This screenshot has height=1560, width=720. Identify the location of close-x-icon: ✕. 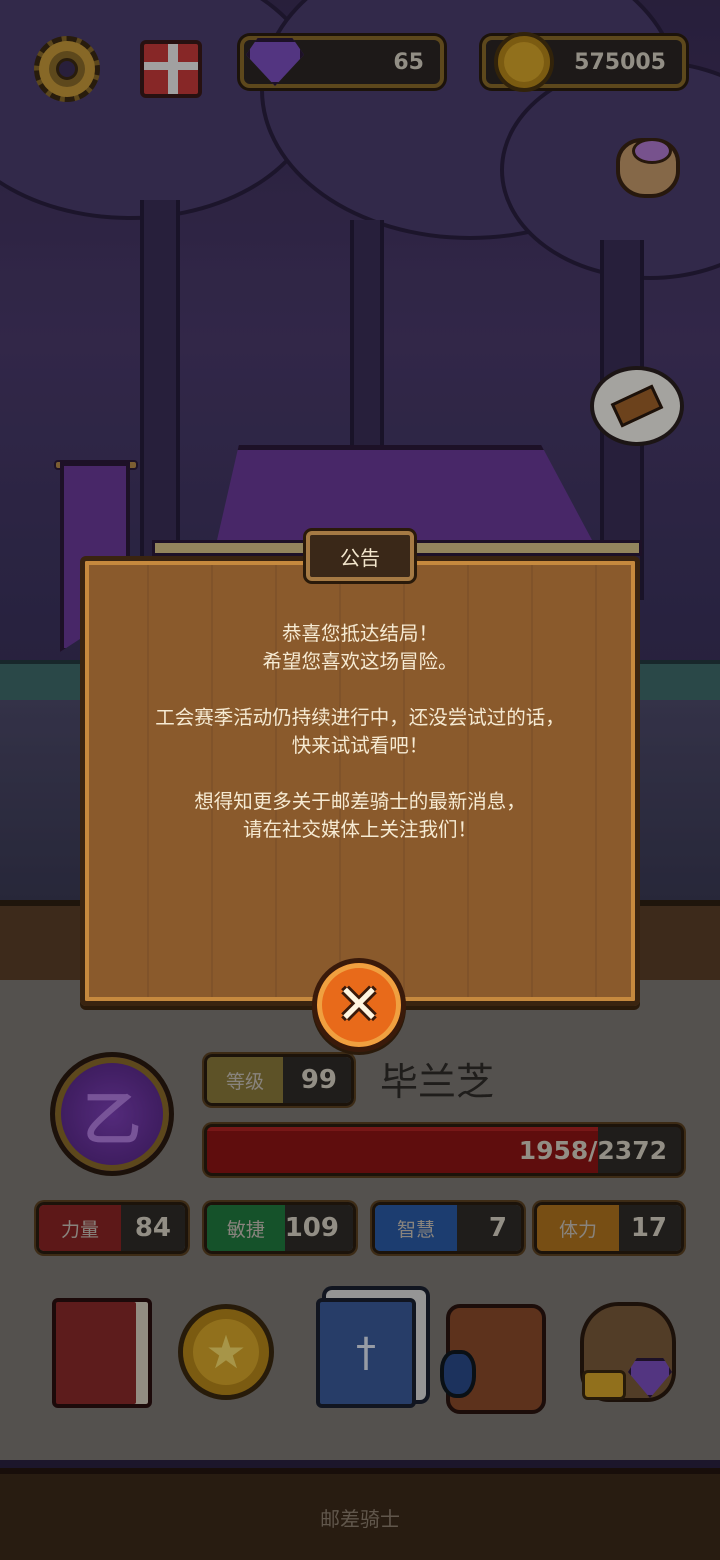
(359, 1004).